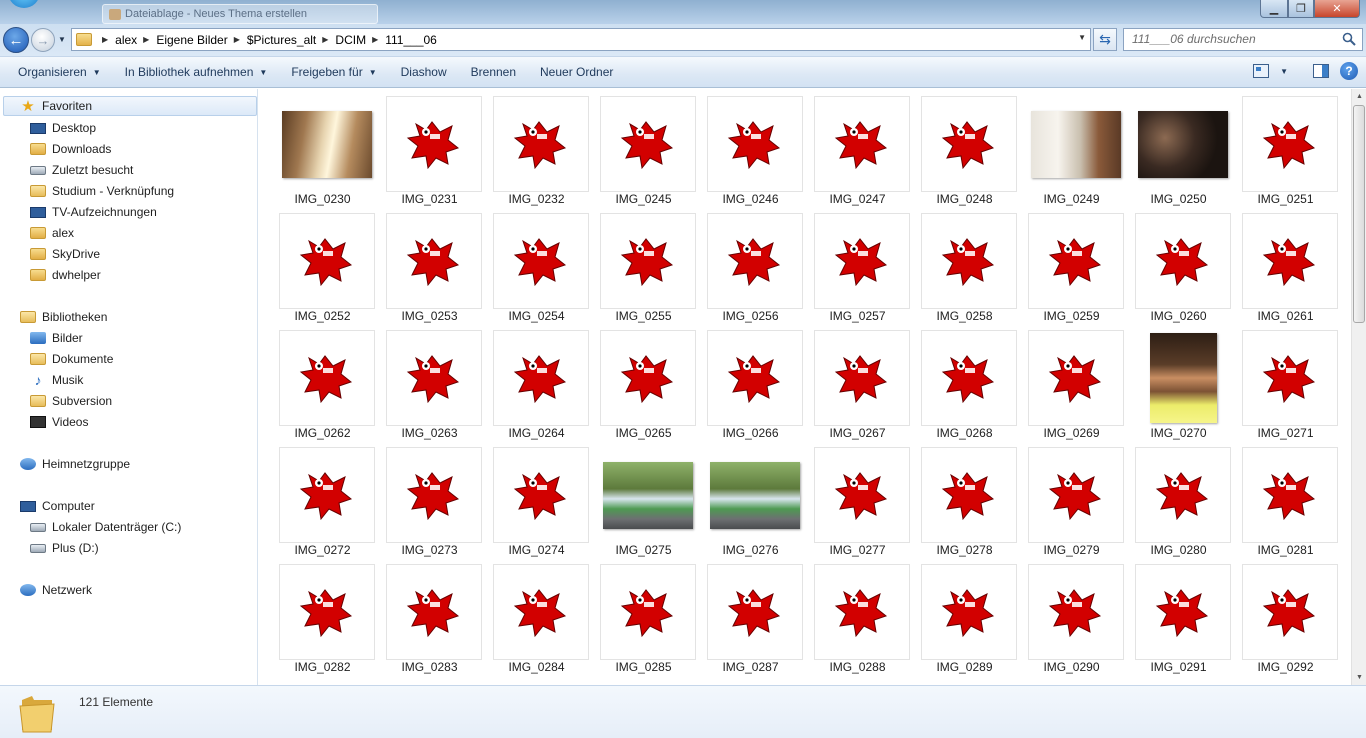 This screenshot has height=738, width=1366. I want to click on sidebar-item-favoriten: ★ Favoriten, so click(130, 106).